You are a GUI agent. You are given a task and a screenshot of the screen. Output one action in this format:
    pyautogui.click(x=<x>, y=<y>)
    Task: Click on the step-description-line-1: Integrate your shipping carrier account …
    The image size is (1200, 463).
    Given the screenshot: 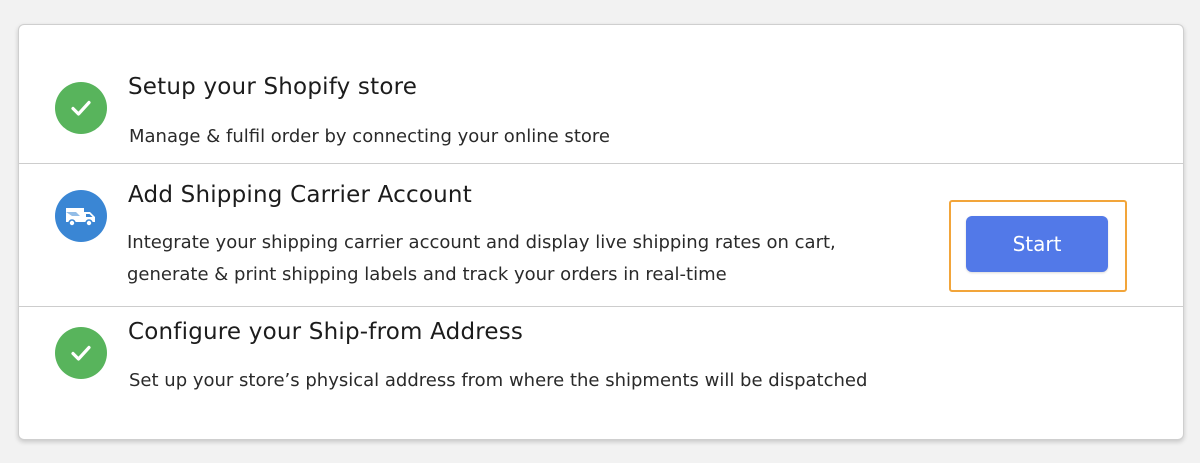 What is the action you would take?
    pyautogui.click(x=481, y=242)
    